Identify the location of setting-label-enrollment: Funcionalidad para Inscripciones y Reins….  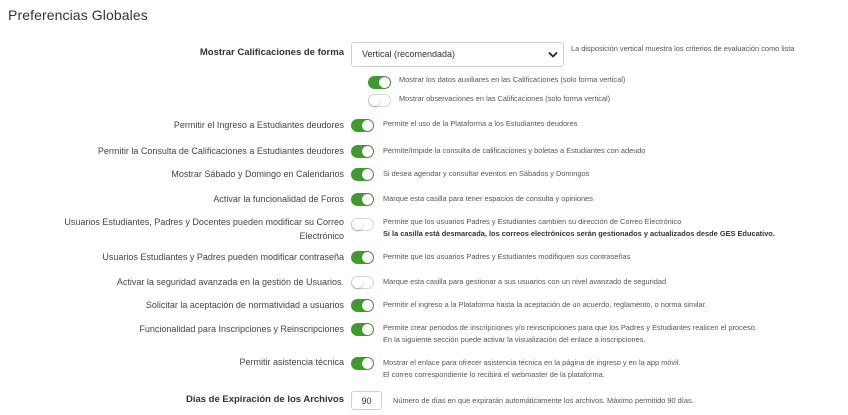
(241, 329).